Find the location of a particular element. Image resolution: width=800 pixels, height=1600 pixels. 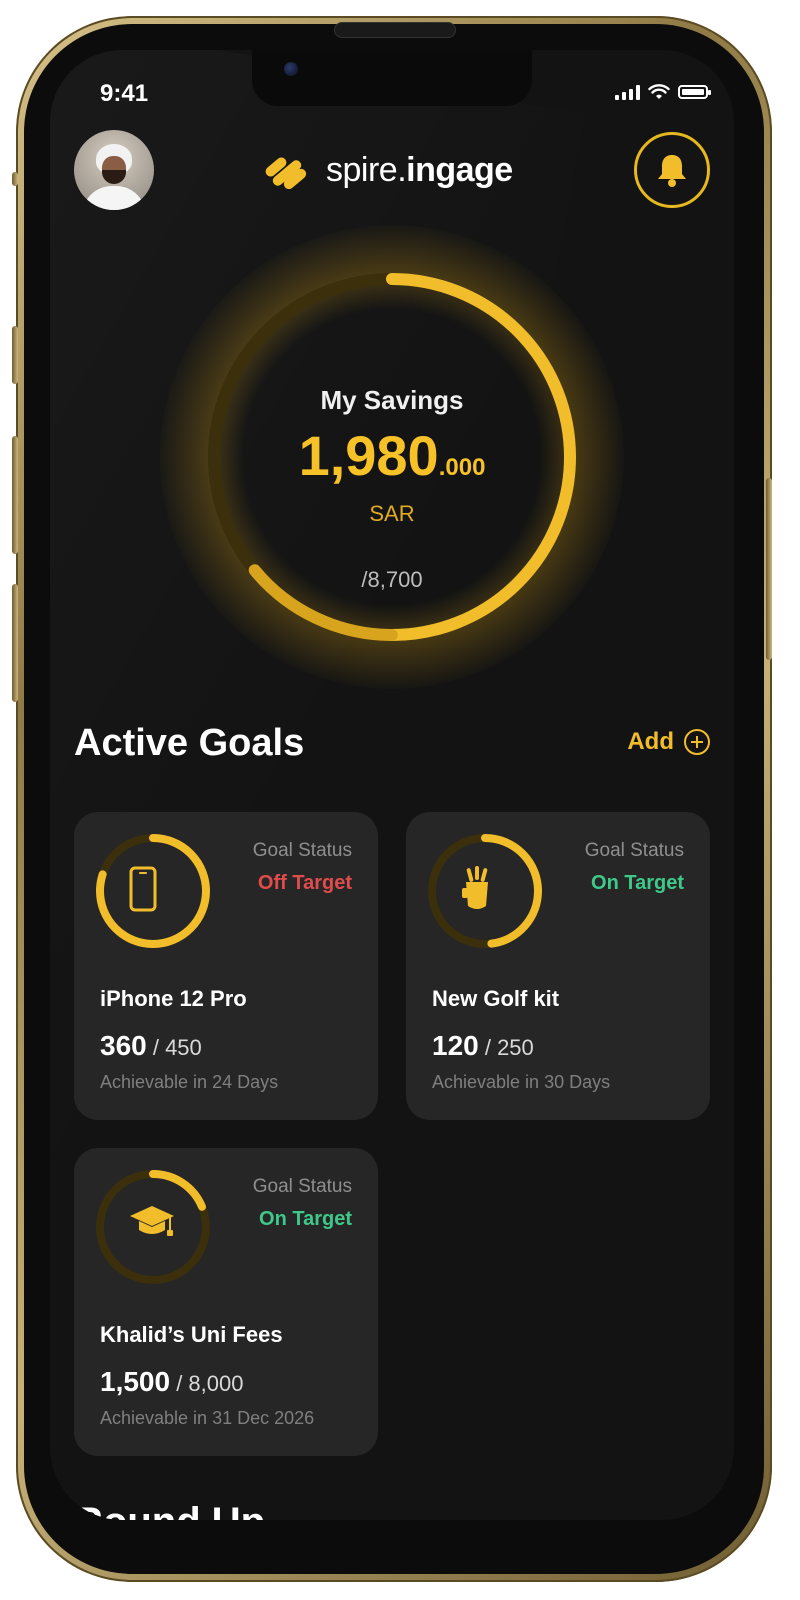

goal-eta: Achievable in 24 Days is located at coordinates (189, 1082).